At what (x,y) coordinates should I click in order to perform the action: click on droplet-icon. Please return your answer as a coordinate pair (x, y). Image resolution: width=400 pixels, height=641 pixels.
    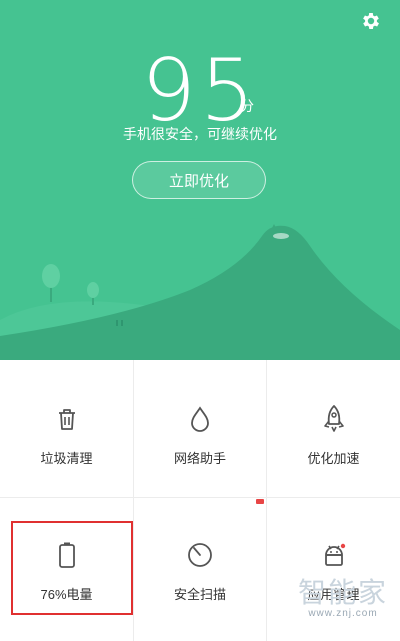
    Looking at the image, I should click on (200, 419).